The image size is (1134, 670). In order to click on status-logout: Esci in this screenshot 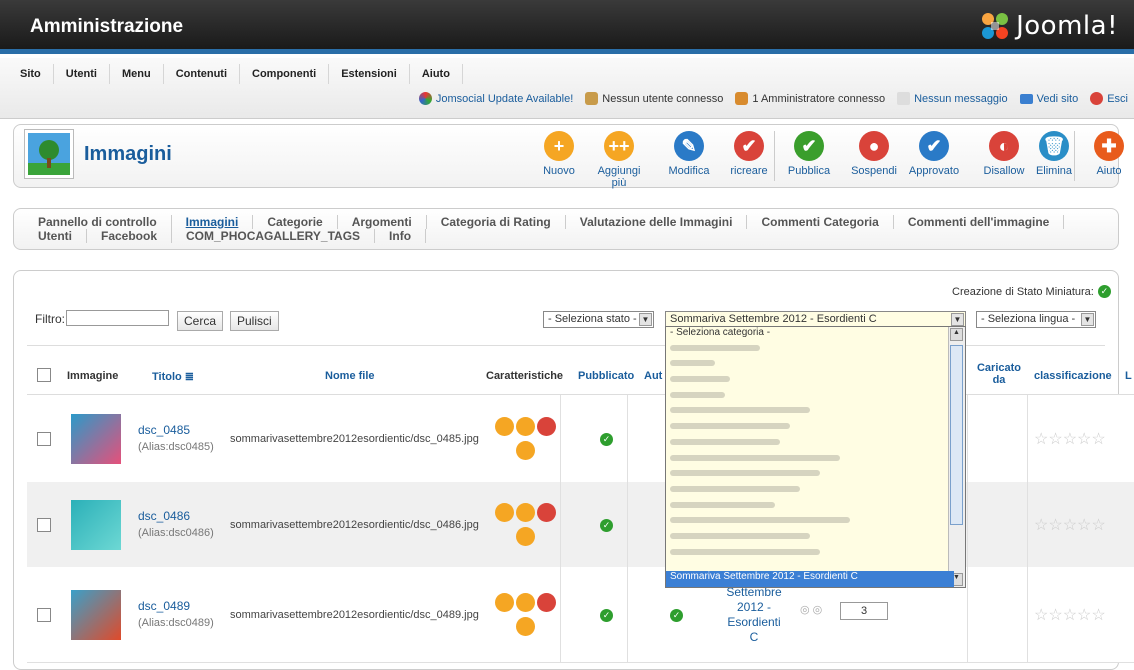, I will do `click(1109, 98)`.